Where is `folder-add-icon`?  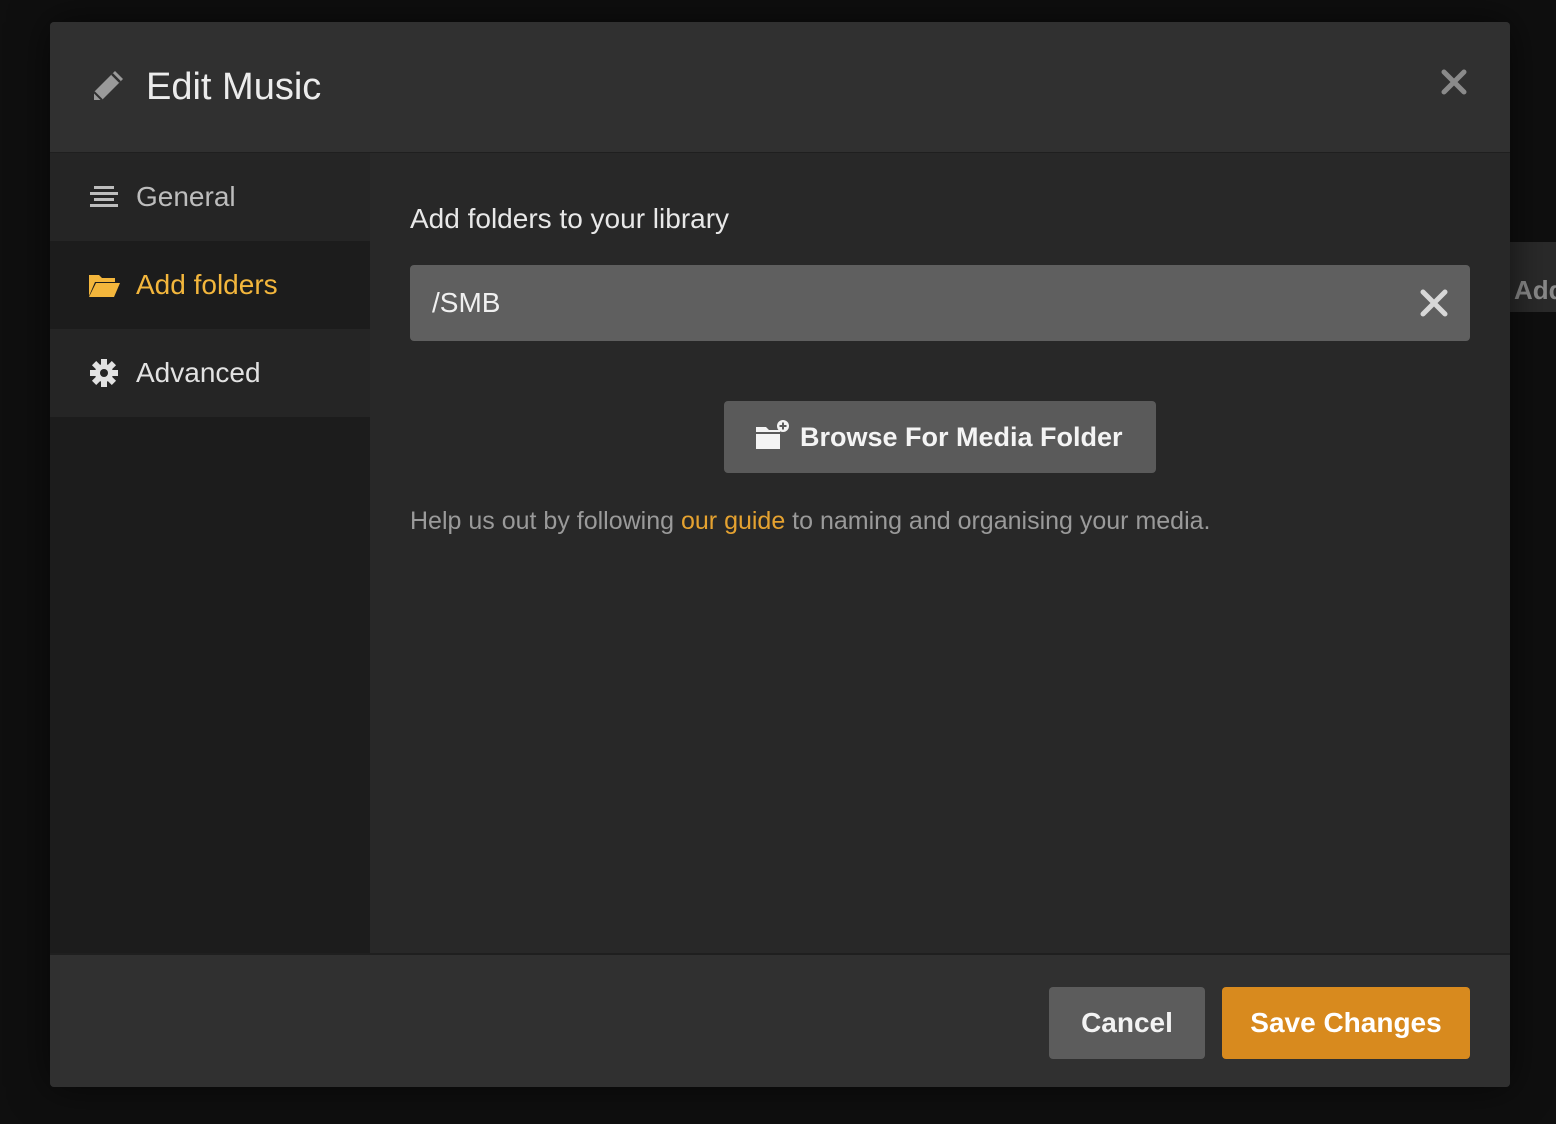
folder-add-icon is located at coordinates (772, 434).